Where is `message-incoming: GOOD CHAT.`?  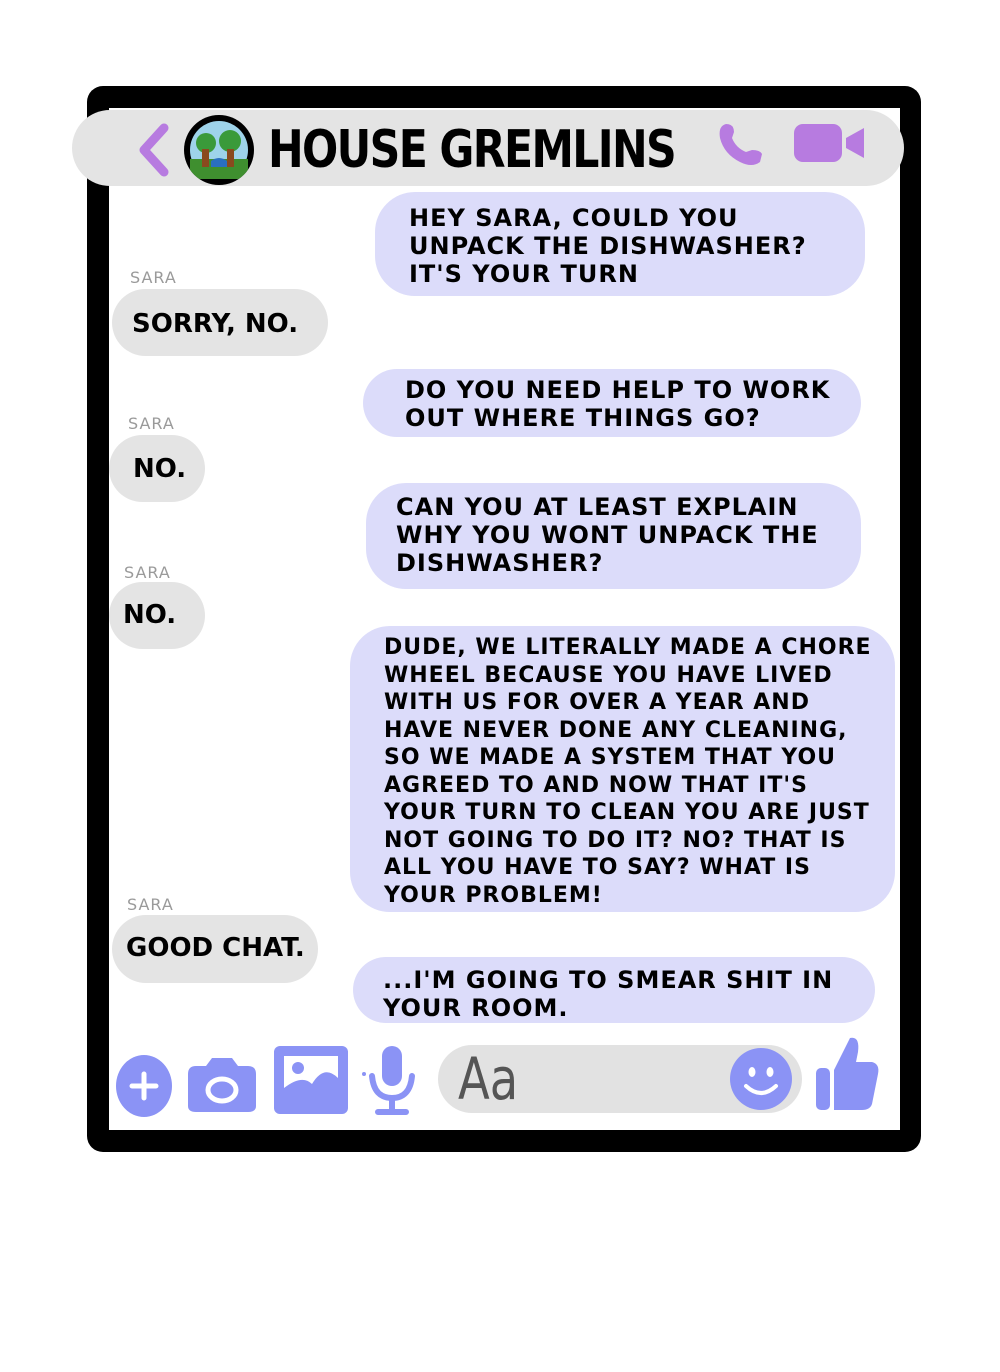
message-incoming: GOOD CHAT. is located at coordinates (215, 949).